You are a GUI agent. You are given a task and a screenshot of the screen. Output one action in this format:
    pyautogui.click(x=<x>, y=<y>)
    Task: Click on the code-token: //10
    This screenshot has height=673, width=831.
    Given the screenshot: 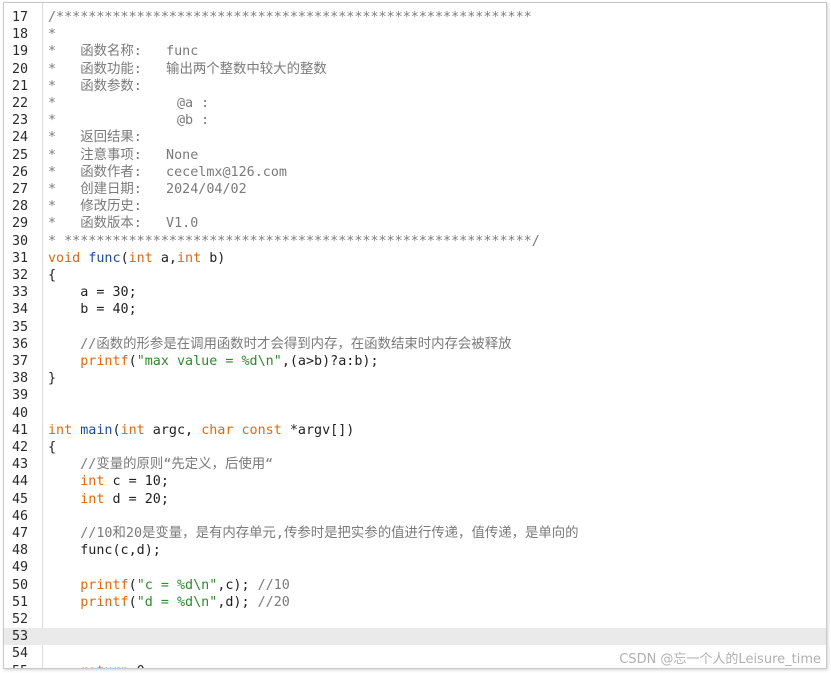 What is the action you would take?
    pyautogui.click(x=273, y=585)
    